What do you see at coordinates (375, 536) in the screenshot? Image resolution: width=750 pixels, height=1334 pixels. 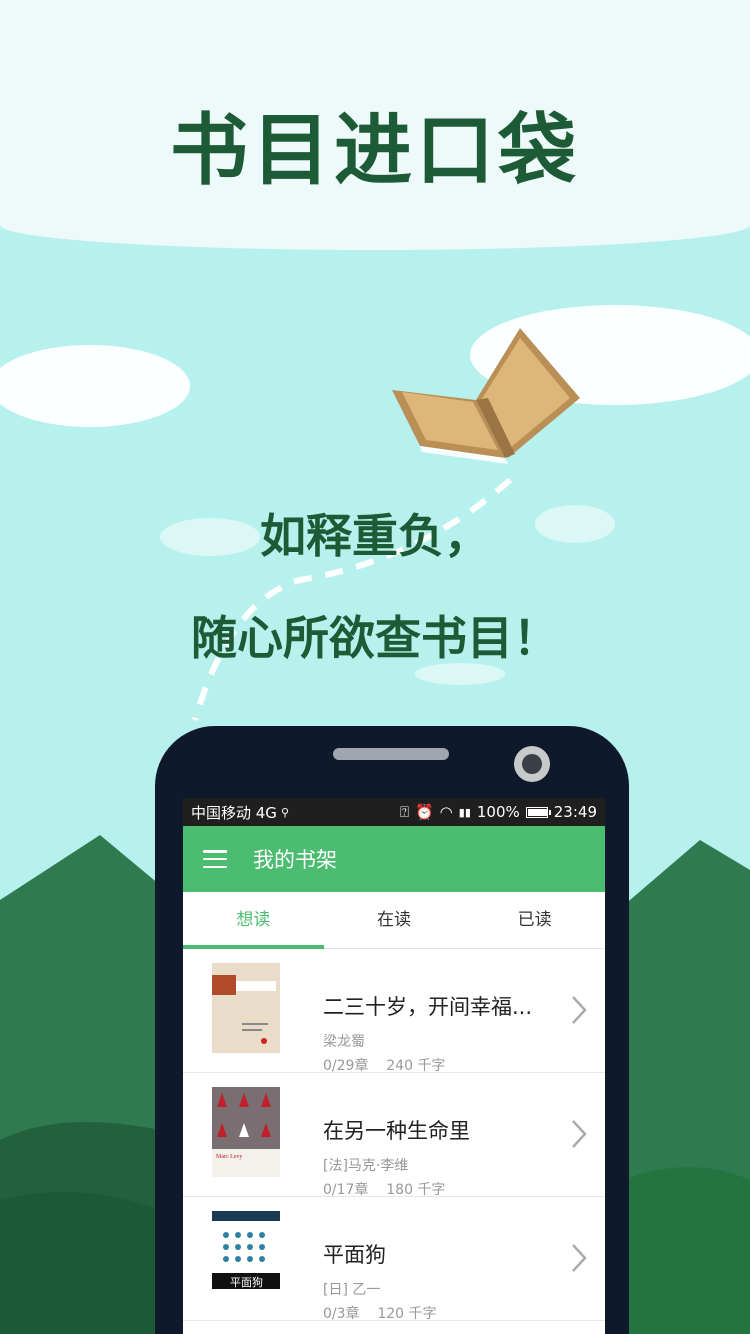 I see `tagline-line-1: 如释重负，` at bounding box center [375, 536].